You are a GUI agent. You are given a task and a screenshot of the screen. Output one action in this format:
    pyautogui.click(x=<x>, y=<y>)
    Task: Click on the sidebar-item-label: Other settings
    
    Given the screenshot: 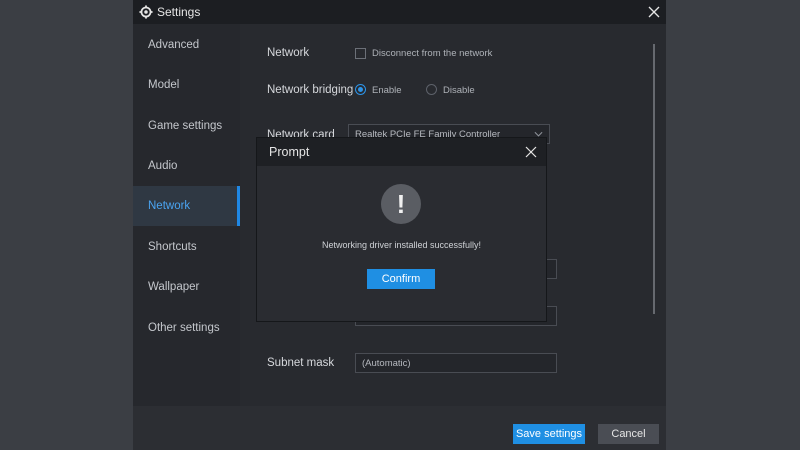 What is the action you would take?
    pyautogui.click(x=184, y=328)
    